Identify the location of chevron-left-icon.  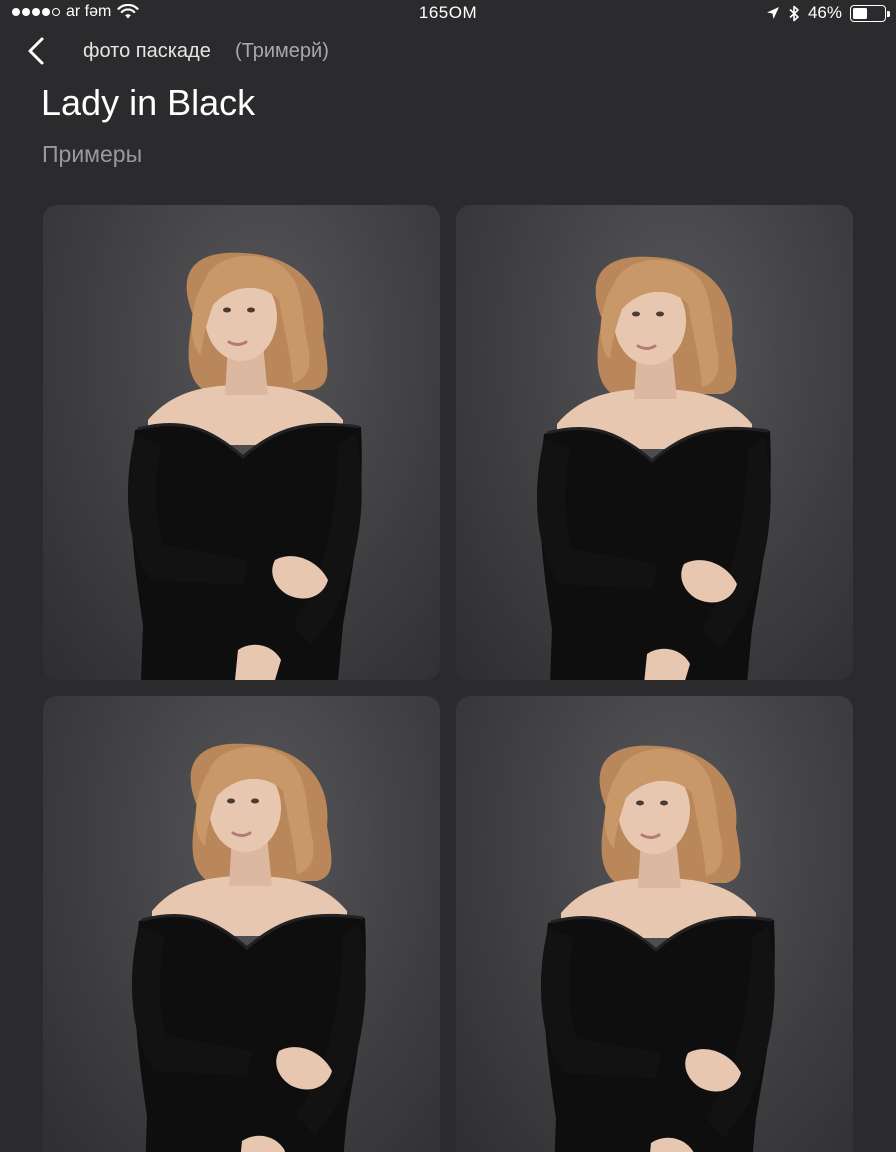
(36, 51).